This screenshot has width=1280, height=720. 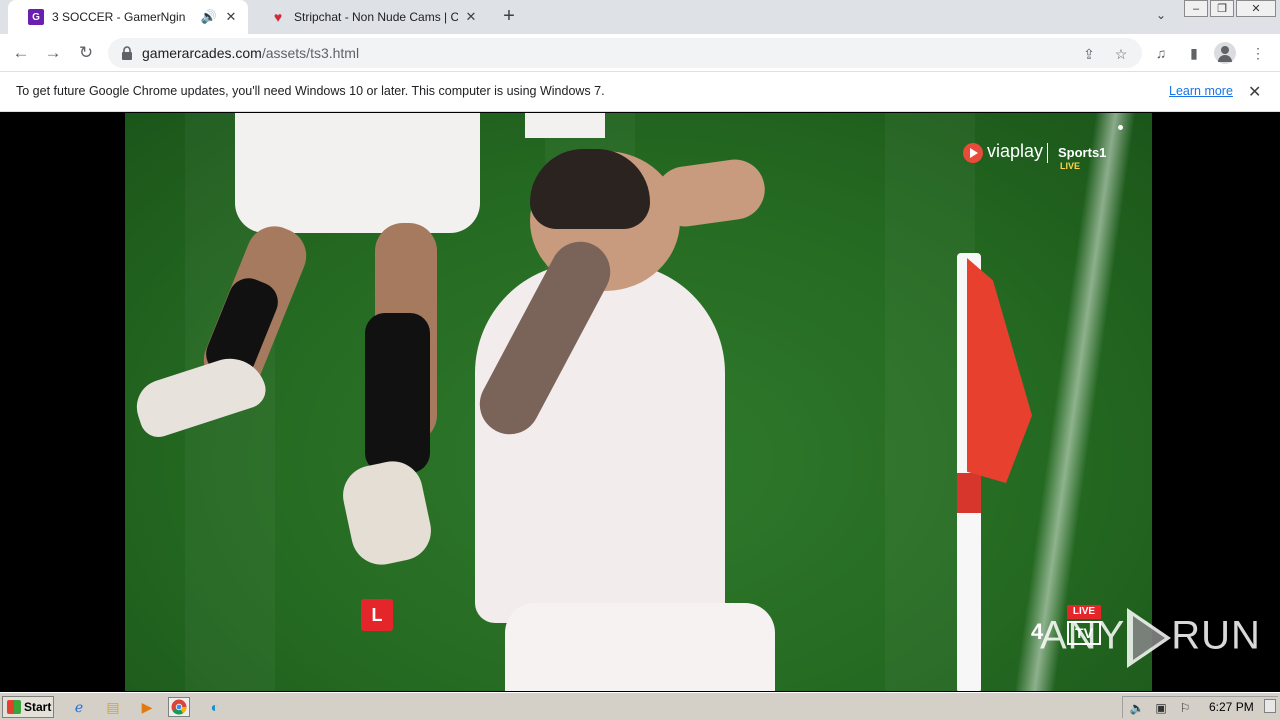 What do you see at coordinates (1185, 708) in the screenshot?
I see `action-center-flag-icon: ⚐` at bounding box center [1185, 708].